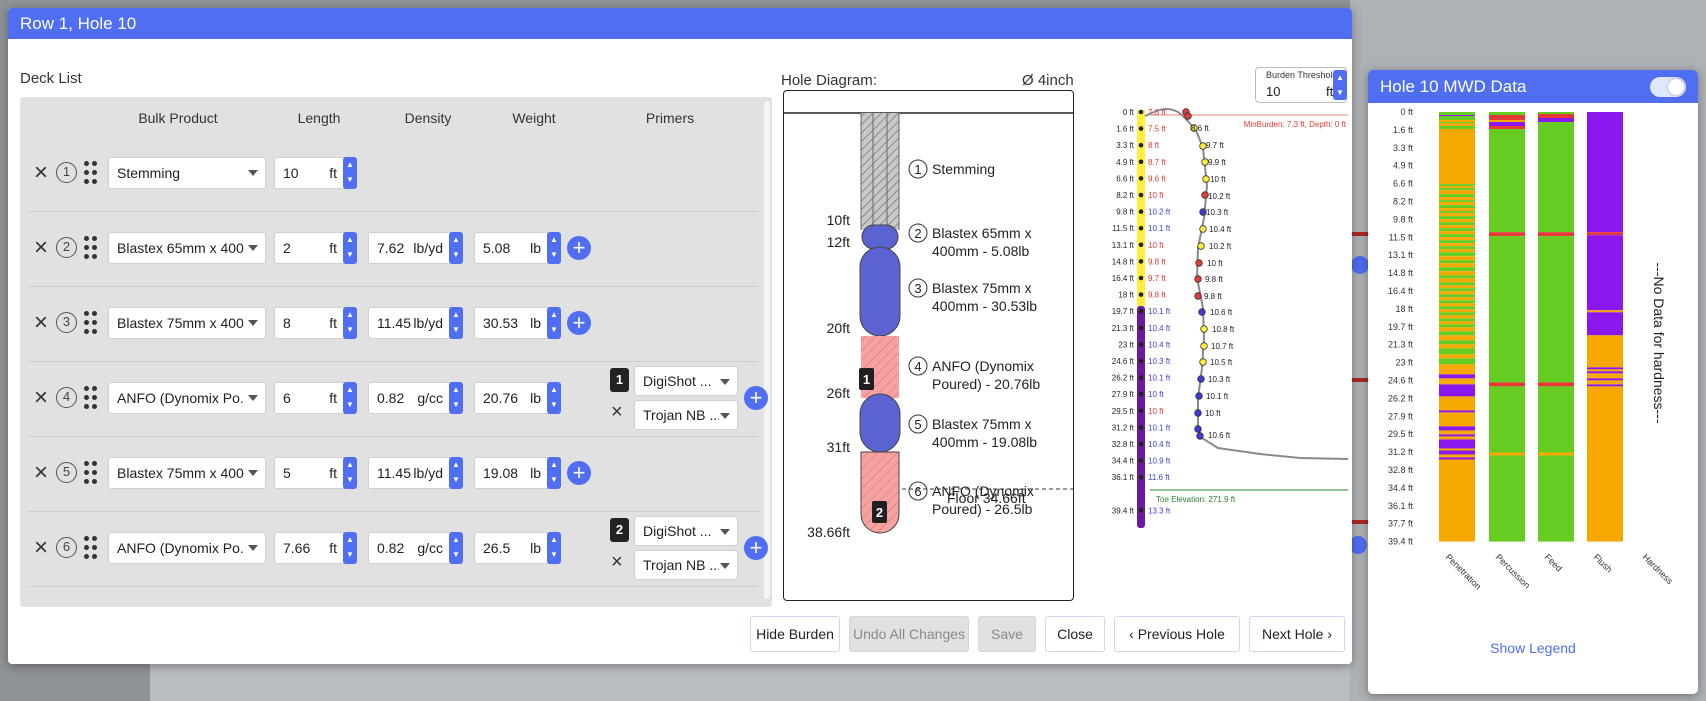 Image resolution: width=1706 pixels, height=701 pixels. Describe the element at coordinates (795, 634) in the screenshot. I see `hide-burden-button: Hide Burden` at that location.